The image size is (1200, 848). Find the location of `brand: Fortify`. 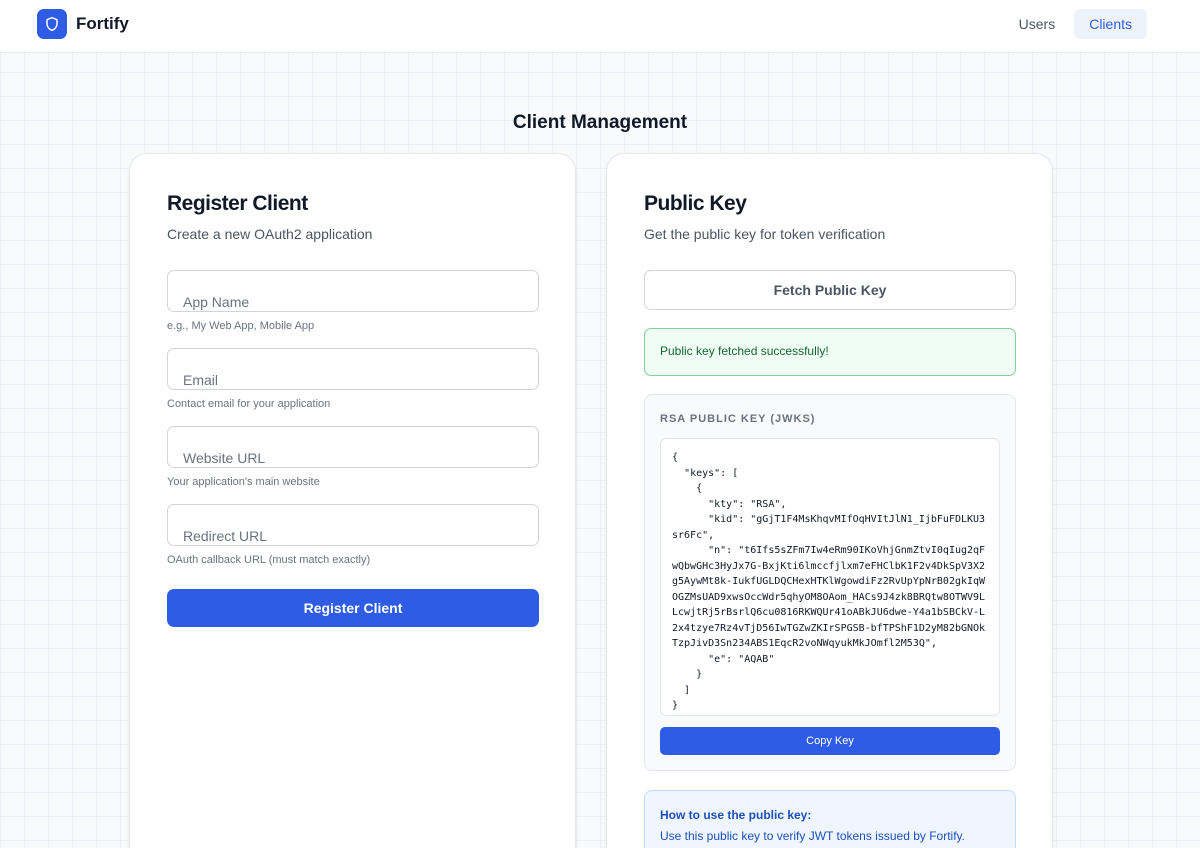

brand: Fortify is located at coordinates (83, 24).